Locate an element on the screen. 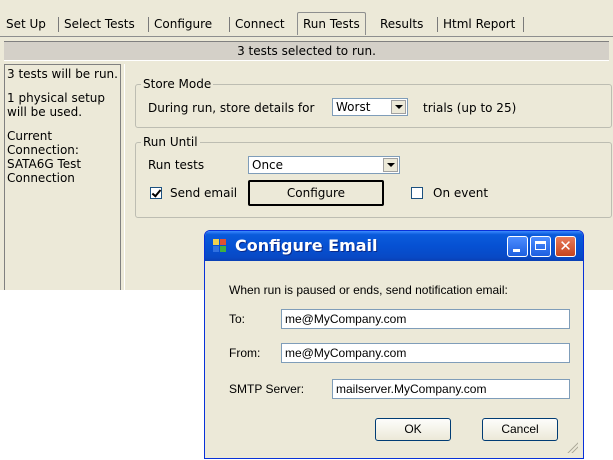 This screenshot has height=460, width=613. maximize-button is located at coordinates (540, 246).